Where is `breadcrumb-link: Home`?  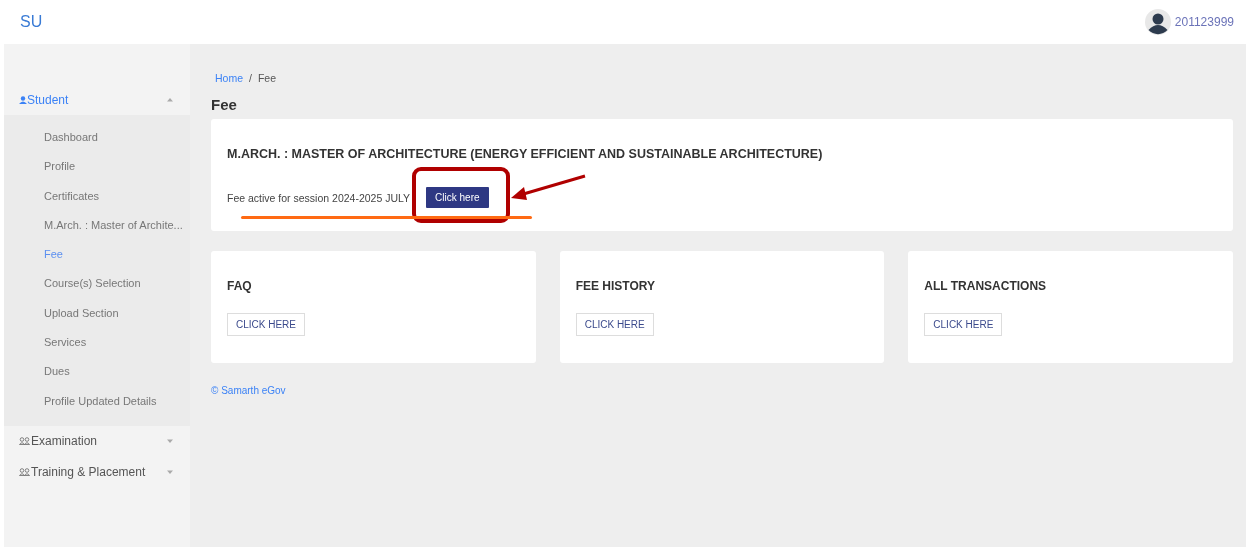
breadcrumb-link: Home is located at coordinates (229, 78).